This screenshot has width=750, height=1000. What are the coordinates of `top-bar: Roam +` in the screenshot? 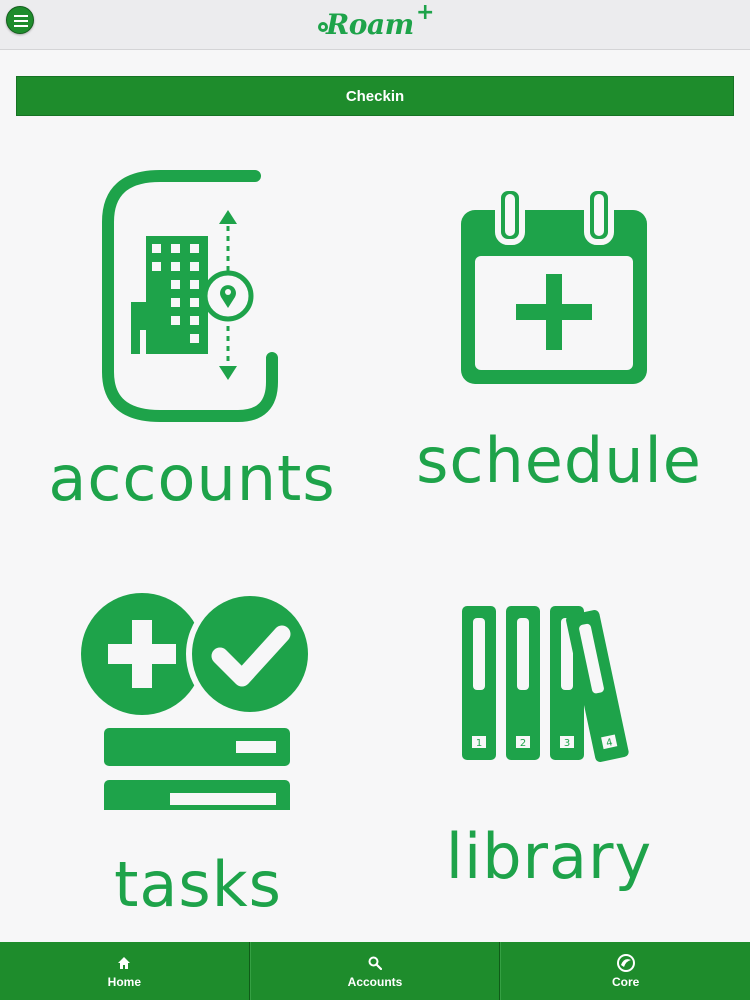 It's located at (375, 25).